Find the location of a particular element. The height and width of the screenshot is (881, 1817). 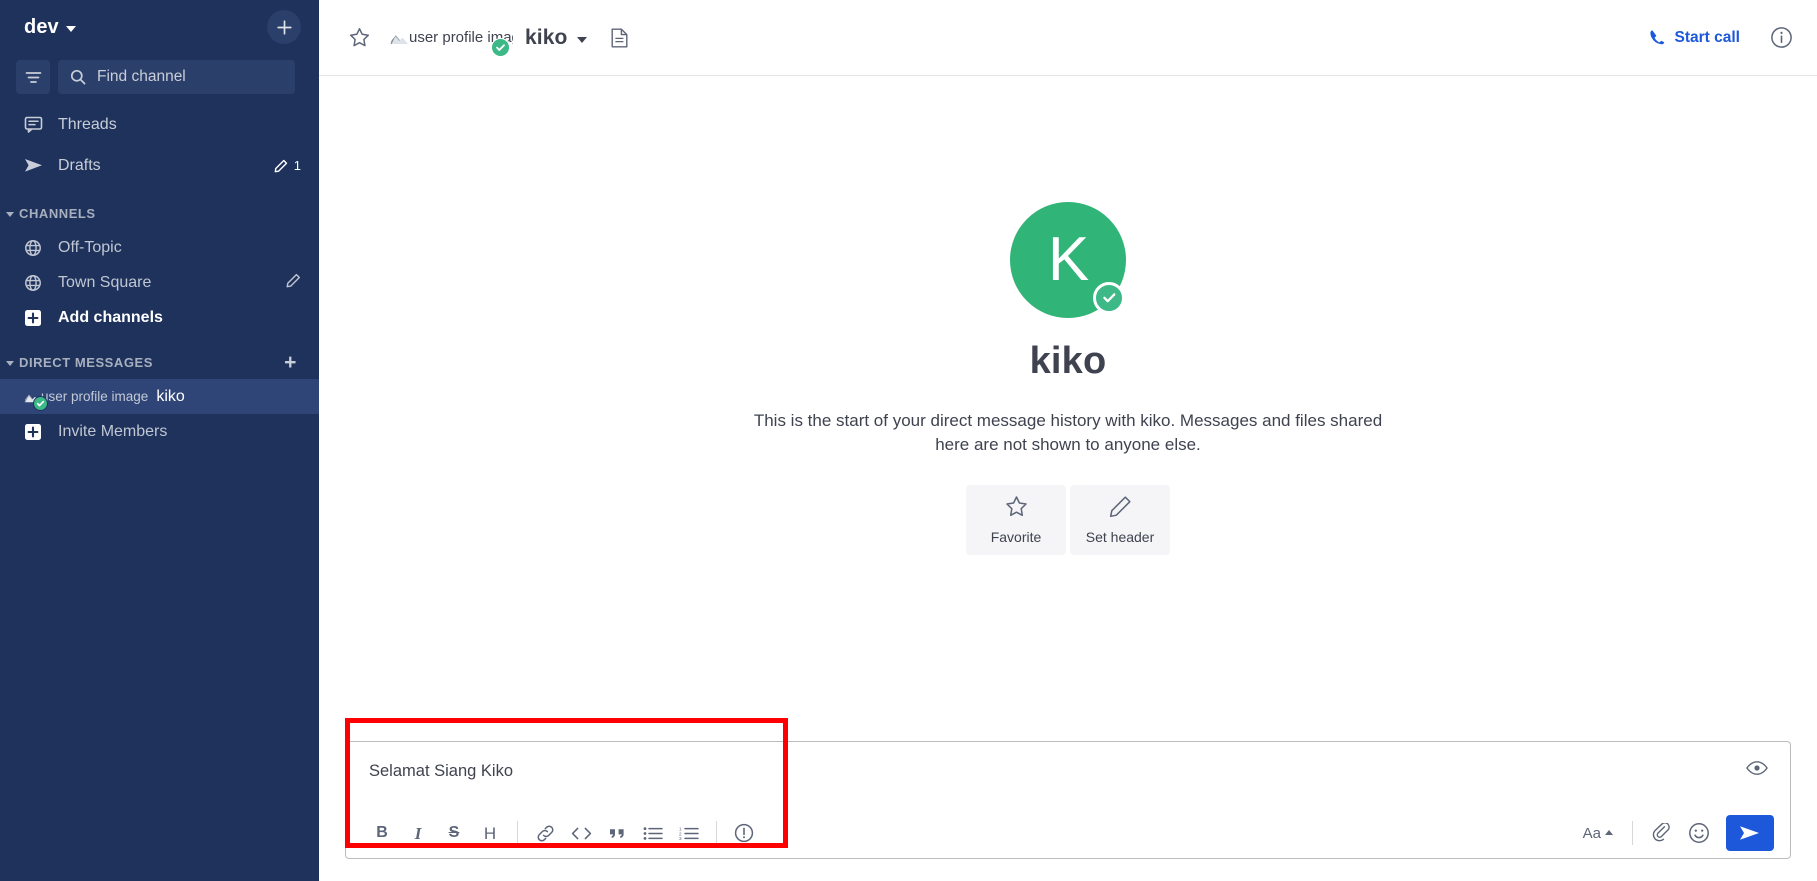

composer-toolbar: B I S H 1 2 3 Aa is located at coordinates (1068, 833).